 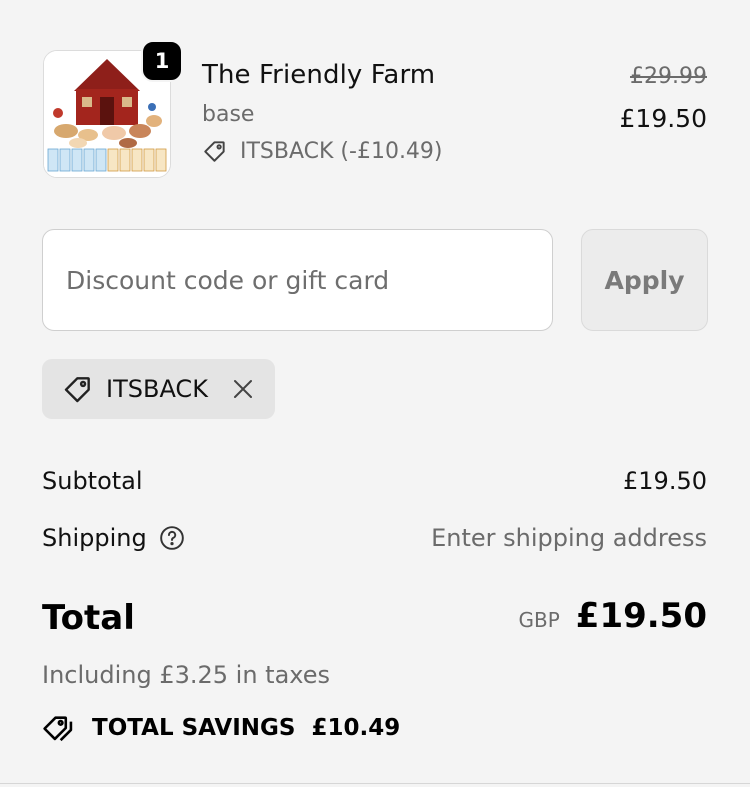 I want to click on total-label: Total, so click(x=88, y=618).